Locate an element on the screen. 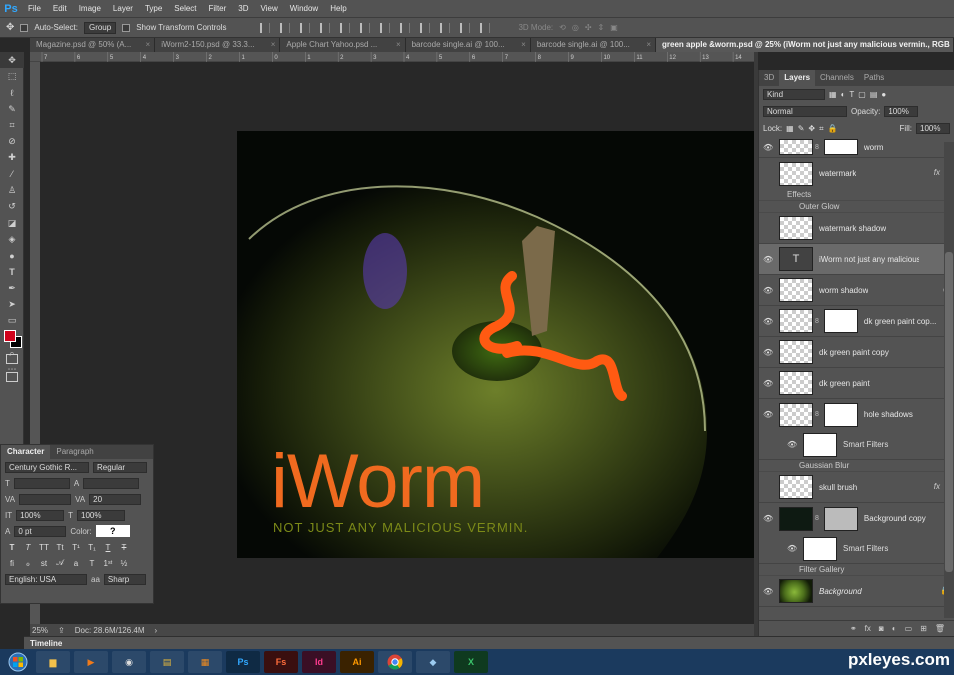 This screenshot has width=954, height=675. auto-select-checkbox is located at coordinates (24, 27).